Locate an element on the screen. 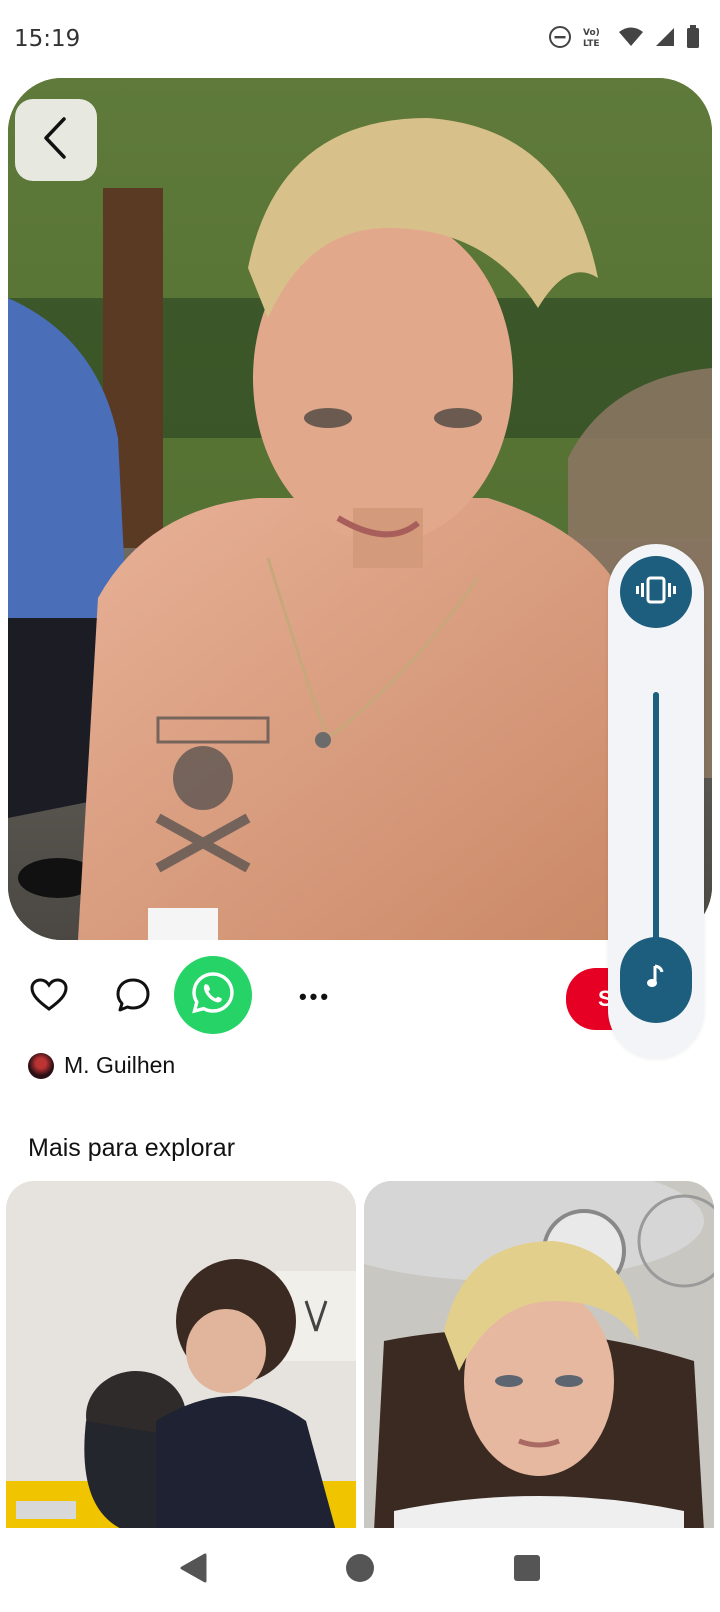 This screenshot has width=720, height=1612. volume-fill is located at coordinates (656, 817).